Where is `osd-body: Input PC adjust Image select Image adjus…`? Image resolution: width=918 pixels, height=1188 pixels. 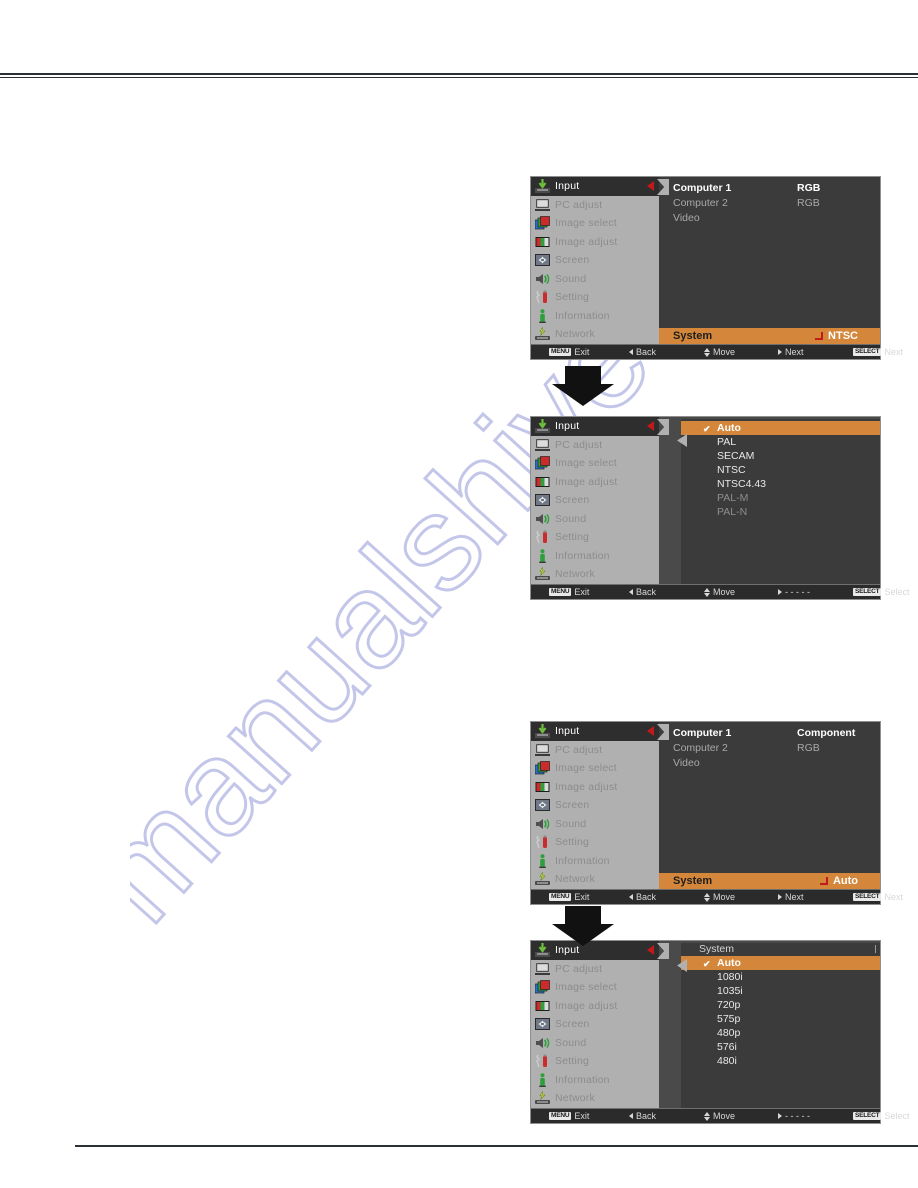
osd-body: Input PC adjust Image select Image adjus… is located at coordinates (705, 1024).